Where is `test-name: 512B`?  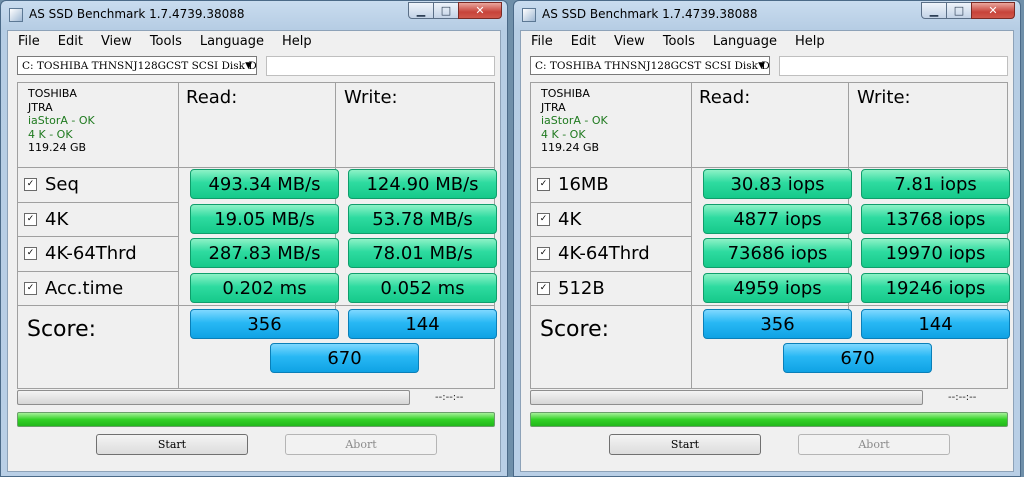 test-name: 512B is located at coordinates (581, 288).